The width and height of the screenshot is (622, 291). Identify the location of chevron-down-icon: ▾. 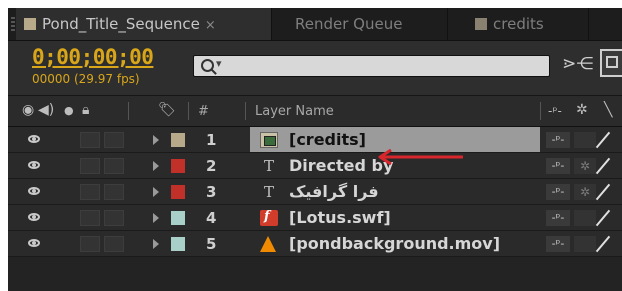
(219, 63).